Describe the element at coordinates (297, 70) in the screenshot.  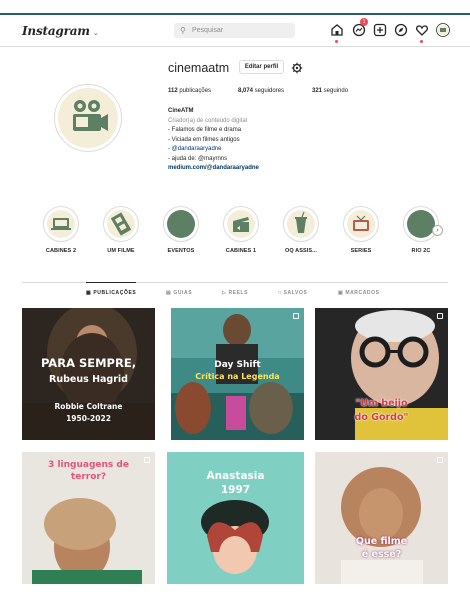
I see `gear-icon` at that location.